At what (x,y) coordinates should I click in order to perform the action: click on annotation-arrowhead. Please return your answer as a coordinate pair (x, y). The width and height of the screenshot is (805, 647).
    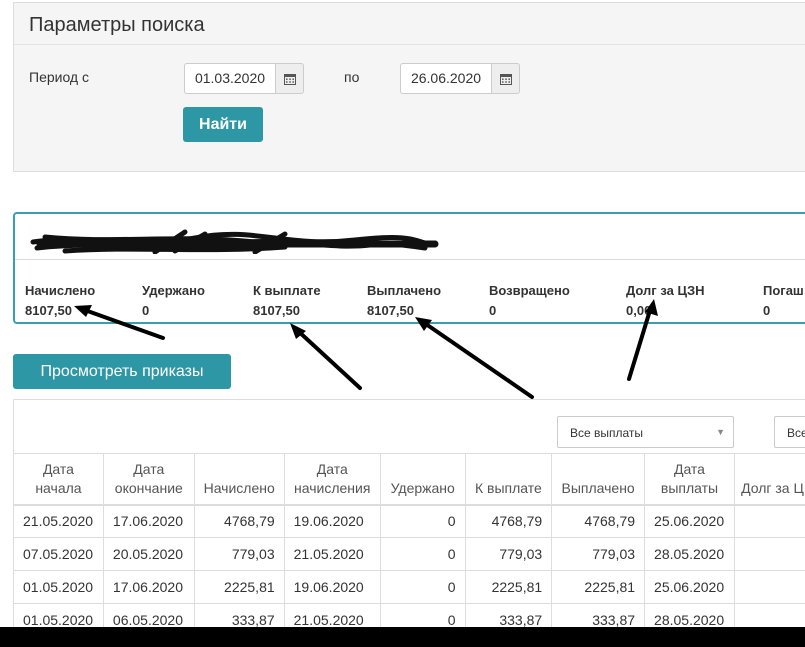
    Looking at the image, I should click on (298, 331).